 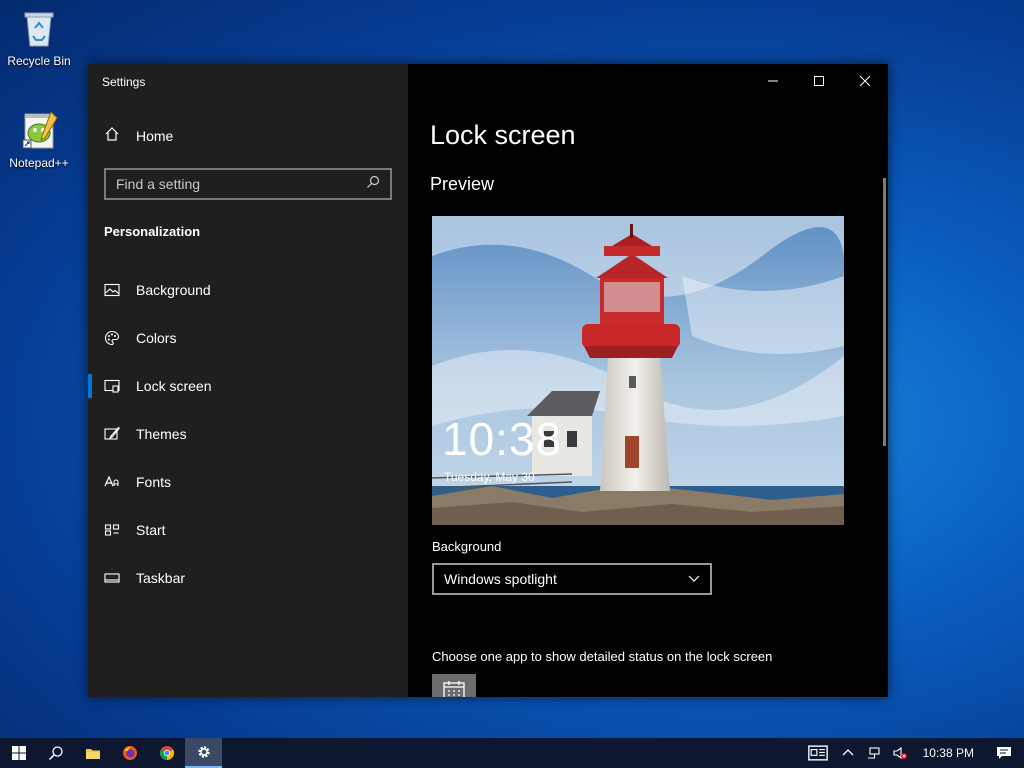 I want to click on close-button, so click(x=865, y=81).